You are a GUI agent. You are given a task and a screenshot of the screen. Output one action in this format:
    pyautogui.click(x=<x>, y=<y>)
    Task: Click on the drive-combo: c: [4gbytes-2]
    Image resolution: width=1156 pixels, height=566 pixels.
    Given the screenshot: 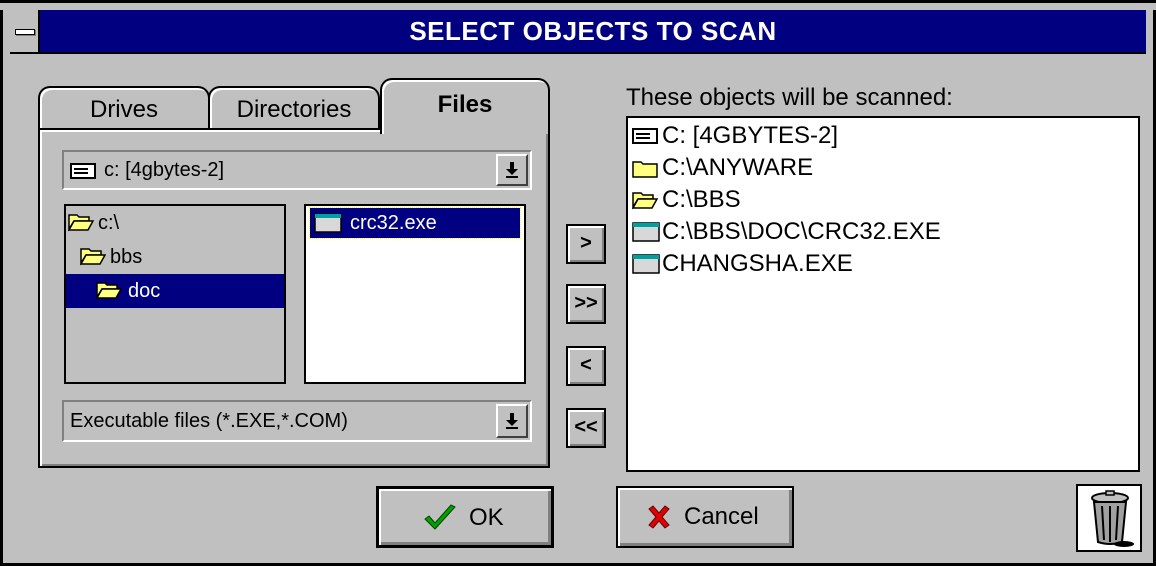 What is the action you would take?
    pyautogui.click(x=297, y=170)
    